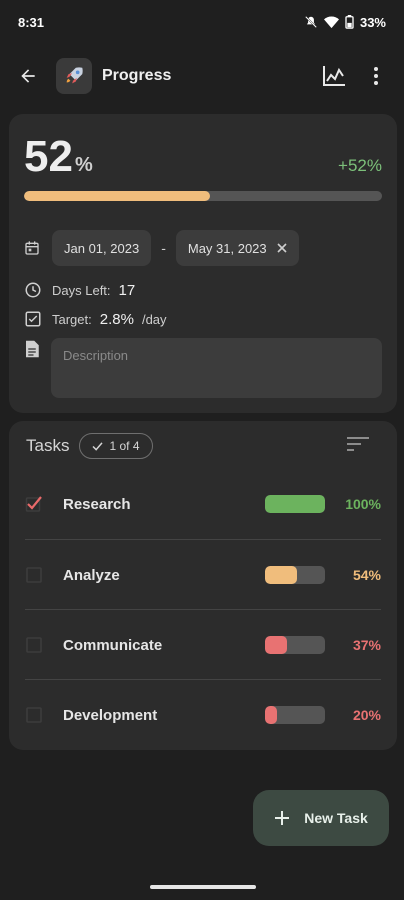  What do you see at coordinates (98, 446) in the screenshot?
I see `check-icon` at bounding box center [98, 446].